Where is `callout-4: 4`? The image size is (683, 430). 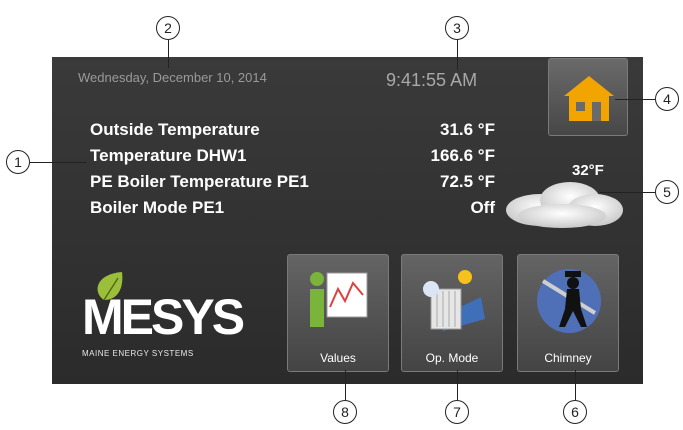
callout-4: 4 is located at coordinates (667, 99).